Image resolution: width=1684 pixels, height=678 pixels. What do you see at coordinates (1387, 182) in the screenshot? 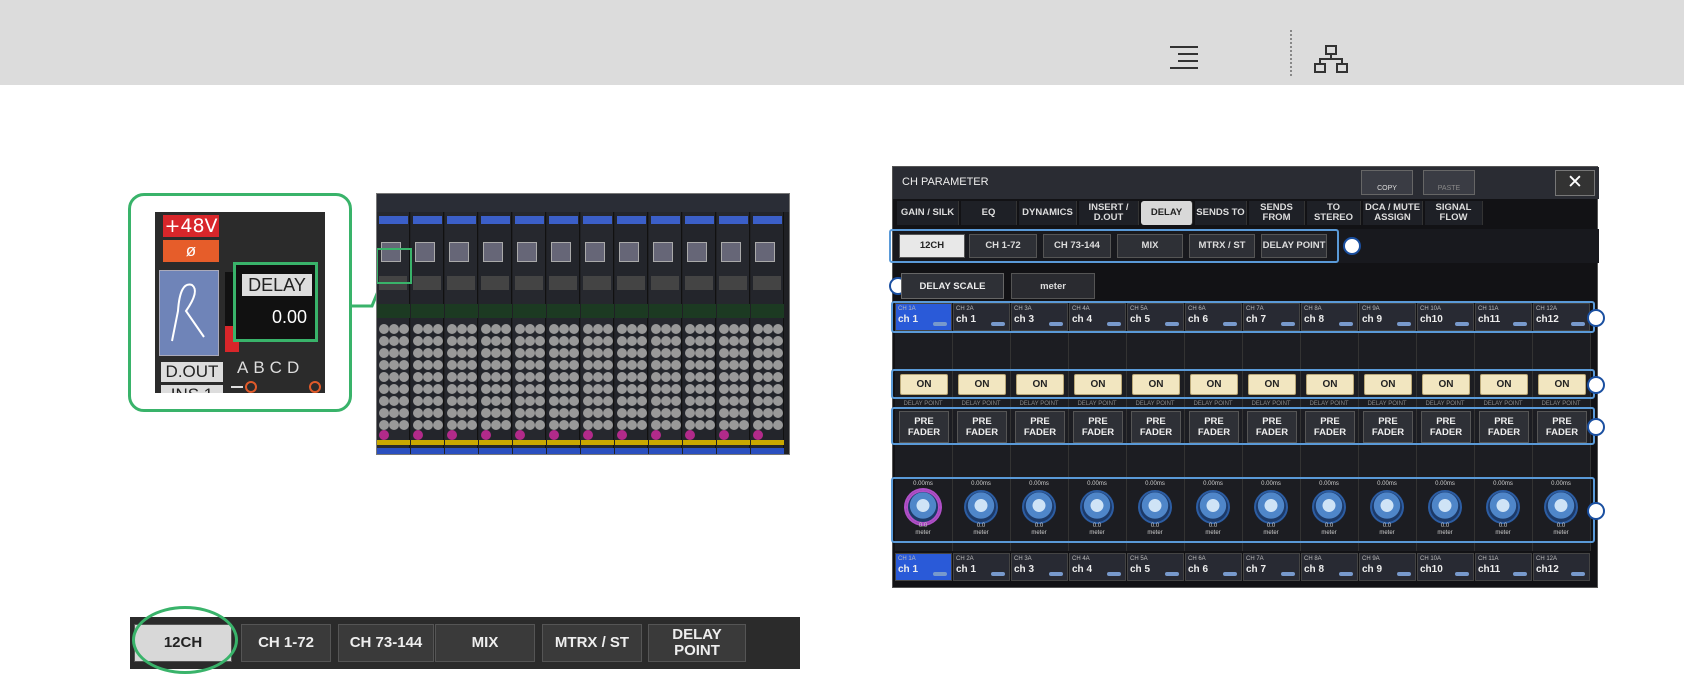
I see `copy-button: COPY` at bounding box center [1387, 182].